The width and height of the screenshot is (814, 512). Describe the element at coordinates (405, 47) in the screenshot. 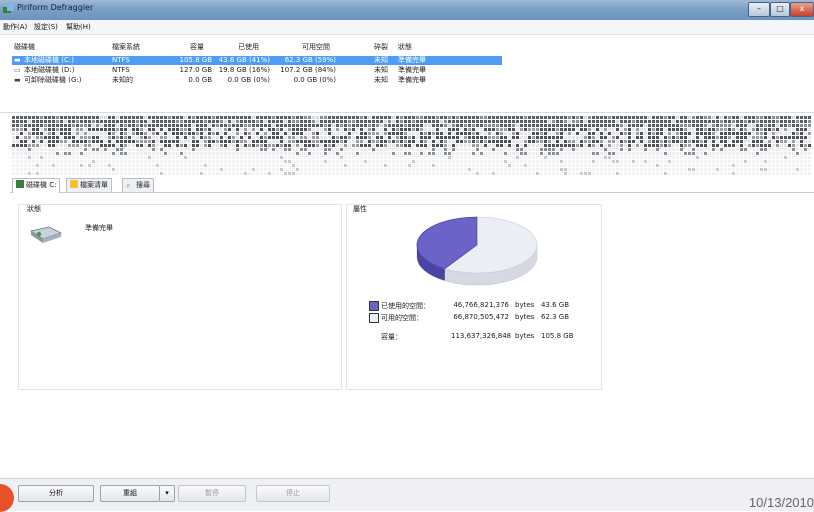

I see `col-status: 狀態` at that location.